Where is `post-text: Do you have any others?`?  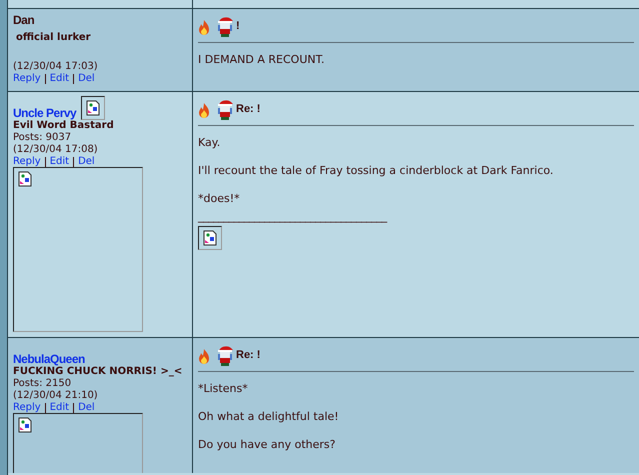 post-text: Do you have any others? is located at coordinates (267, 445).